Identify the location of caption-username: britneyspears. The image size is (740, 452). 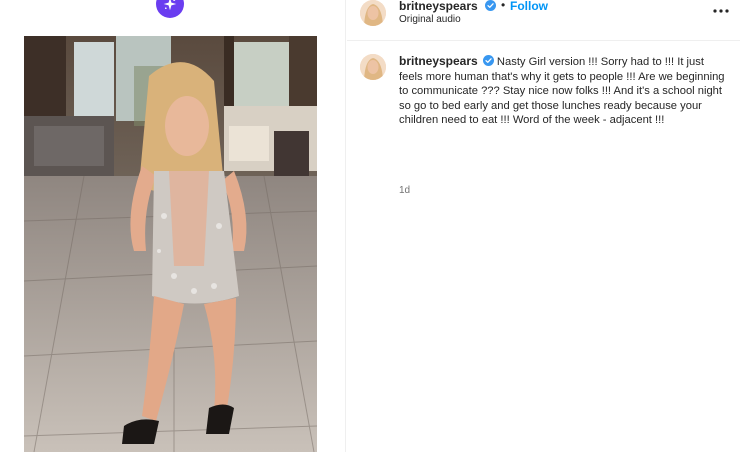
(438, 61).